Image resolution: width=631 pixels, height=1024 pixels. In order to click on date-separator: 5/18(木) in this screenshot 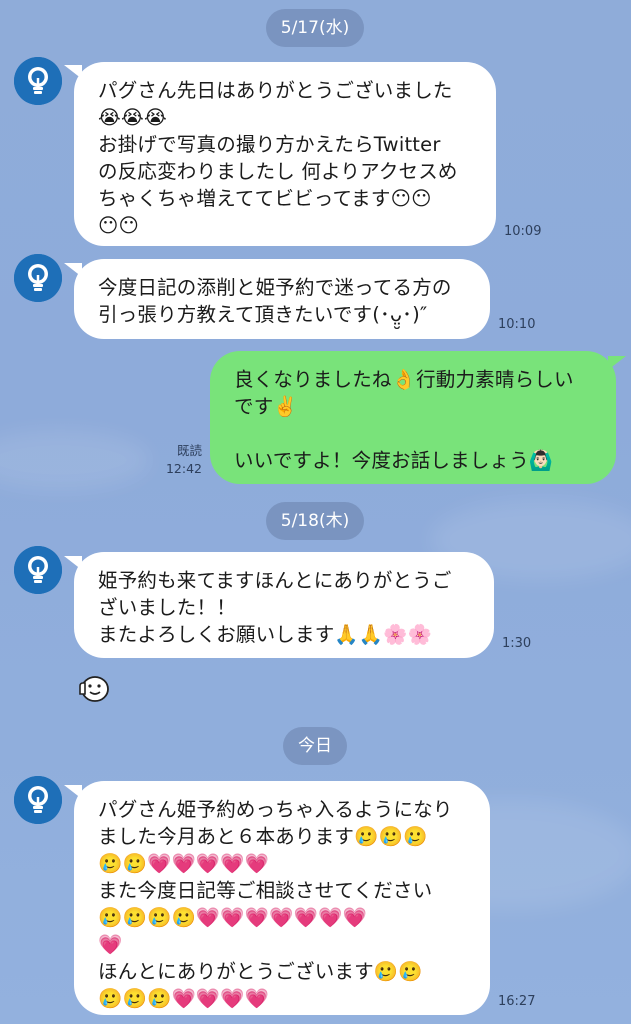, I will do `click(315, 521)`.